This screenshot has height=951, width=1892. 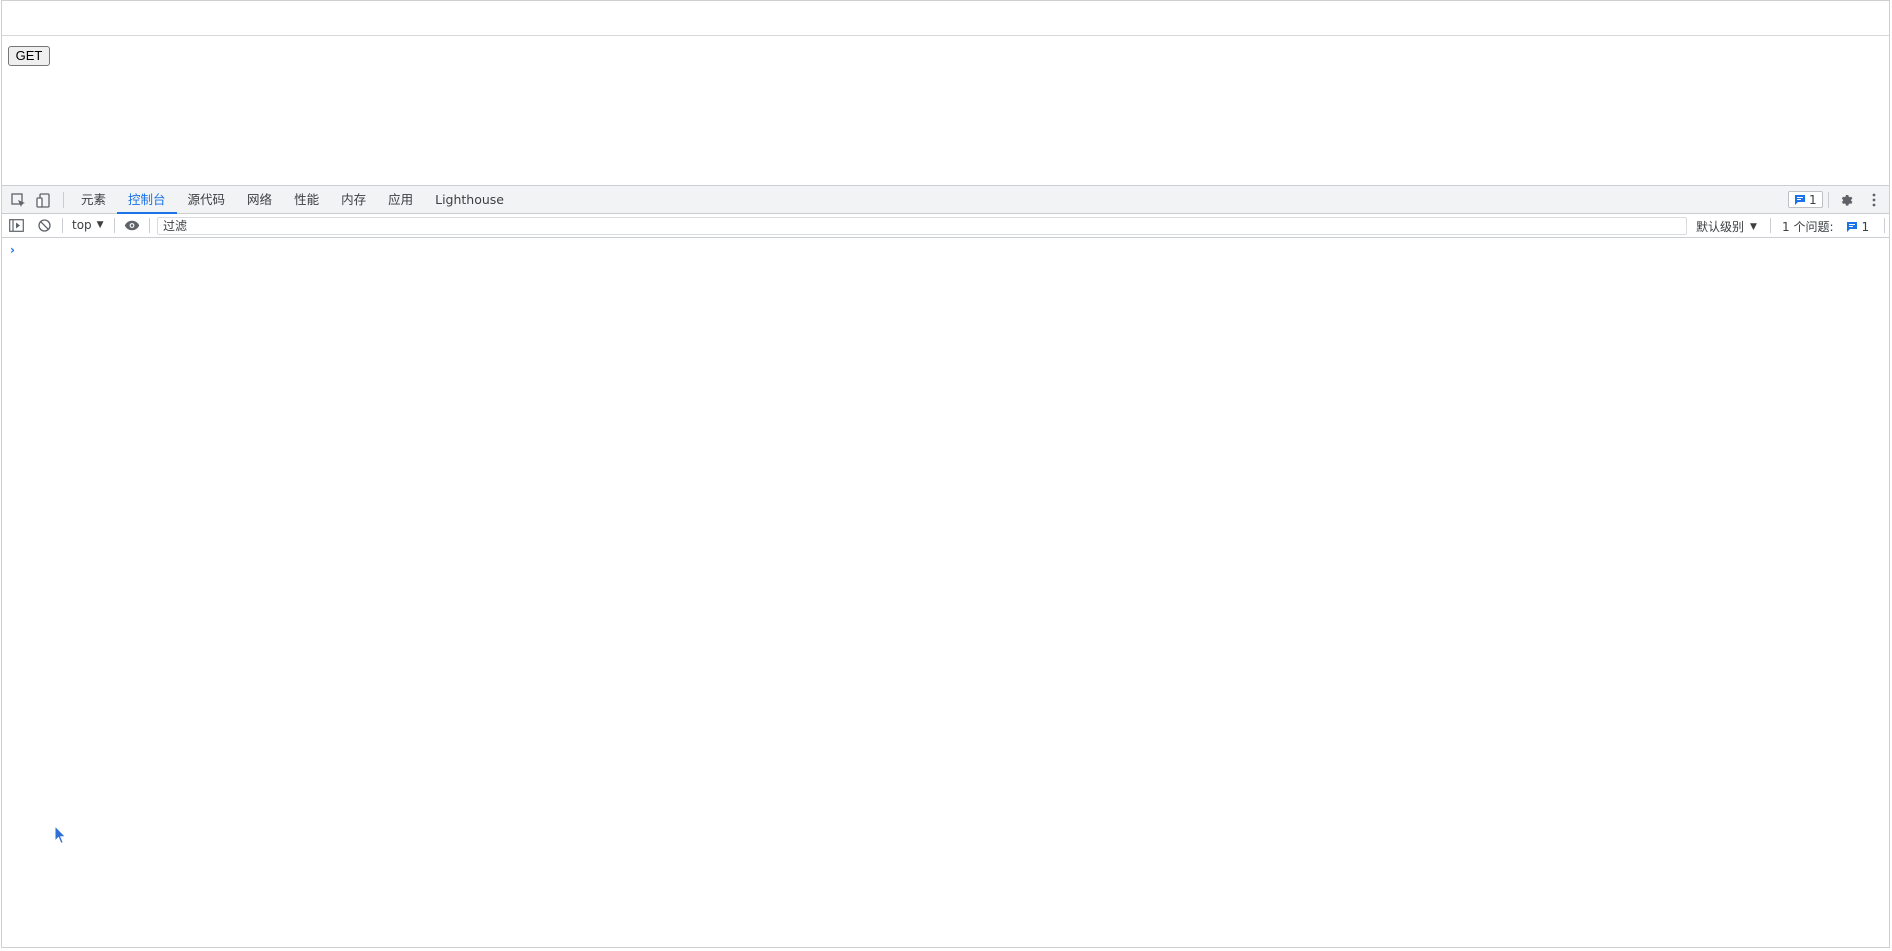 I want to click on issues-badge-count: 1, so click(x=1813, y=199).